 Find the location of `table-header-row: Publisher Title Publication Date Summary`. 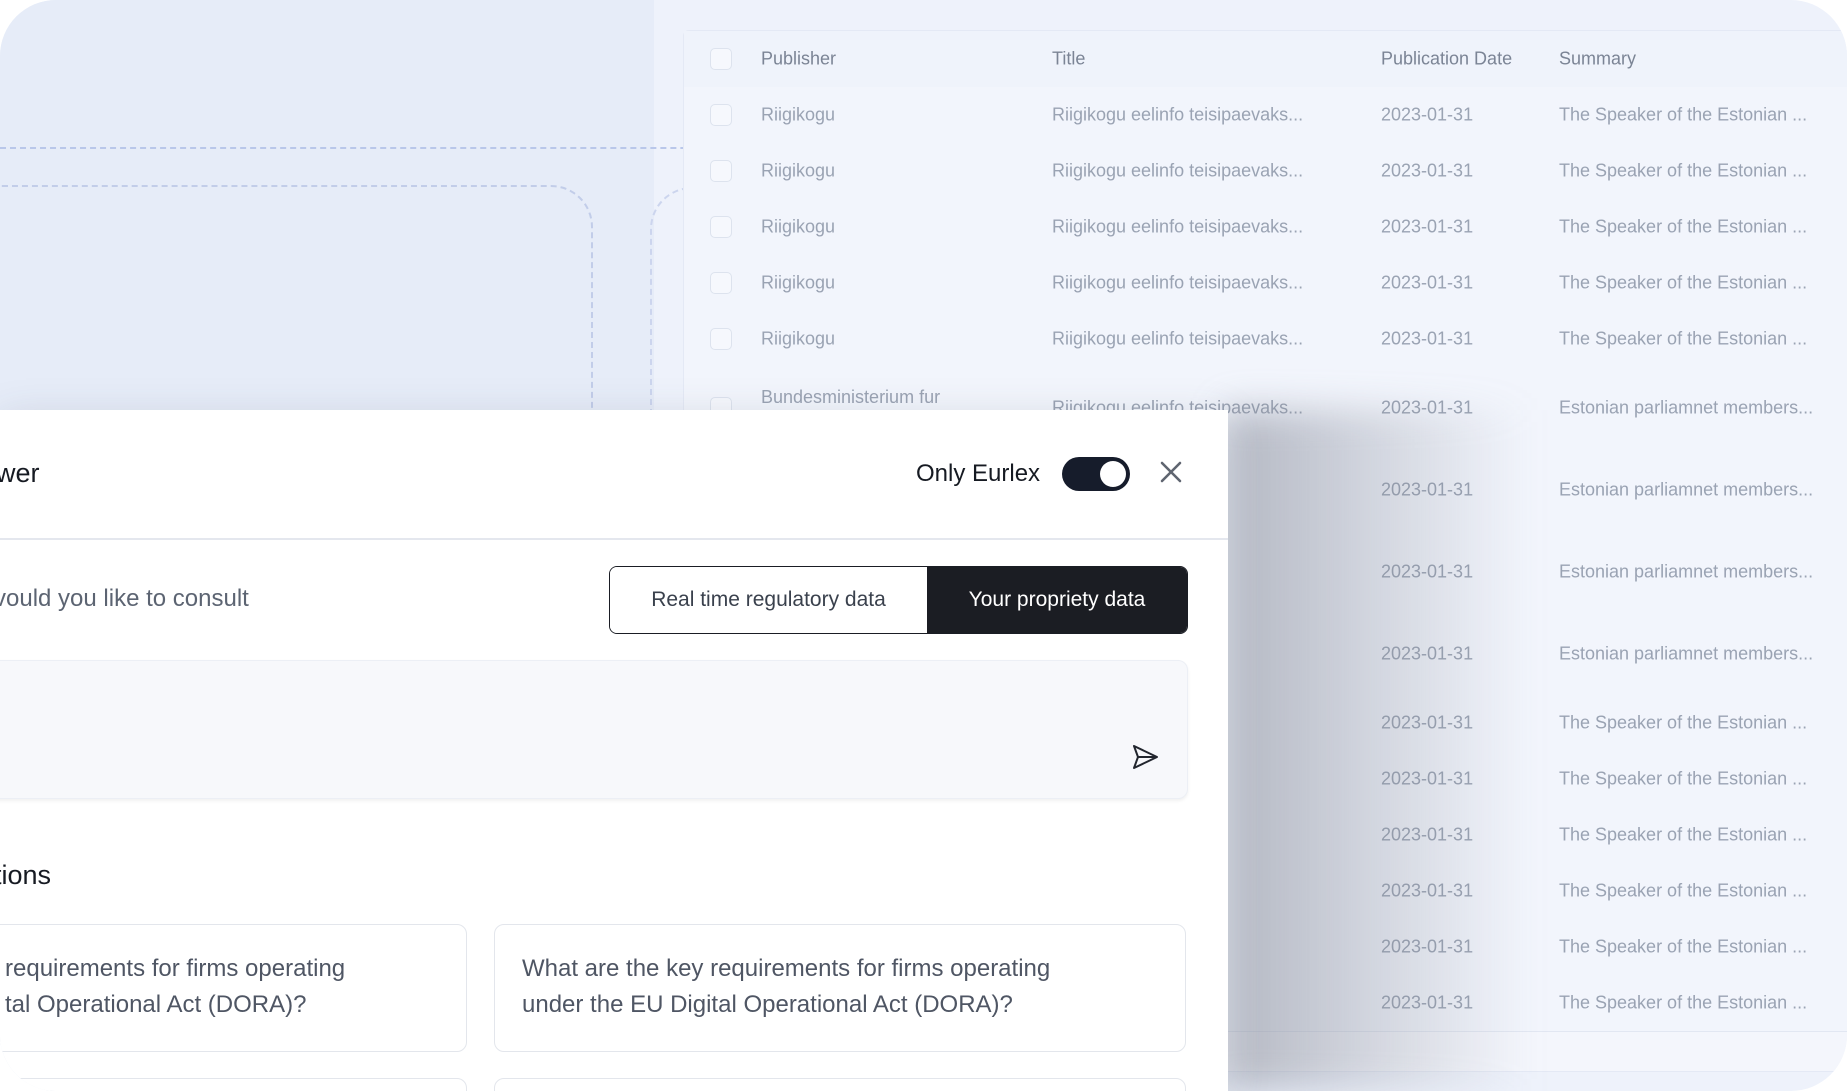

table-header-row: Publisher Title Publication Date Summary is located at coordinates (1265, 59).